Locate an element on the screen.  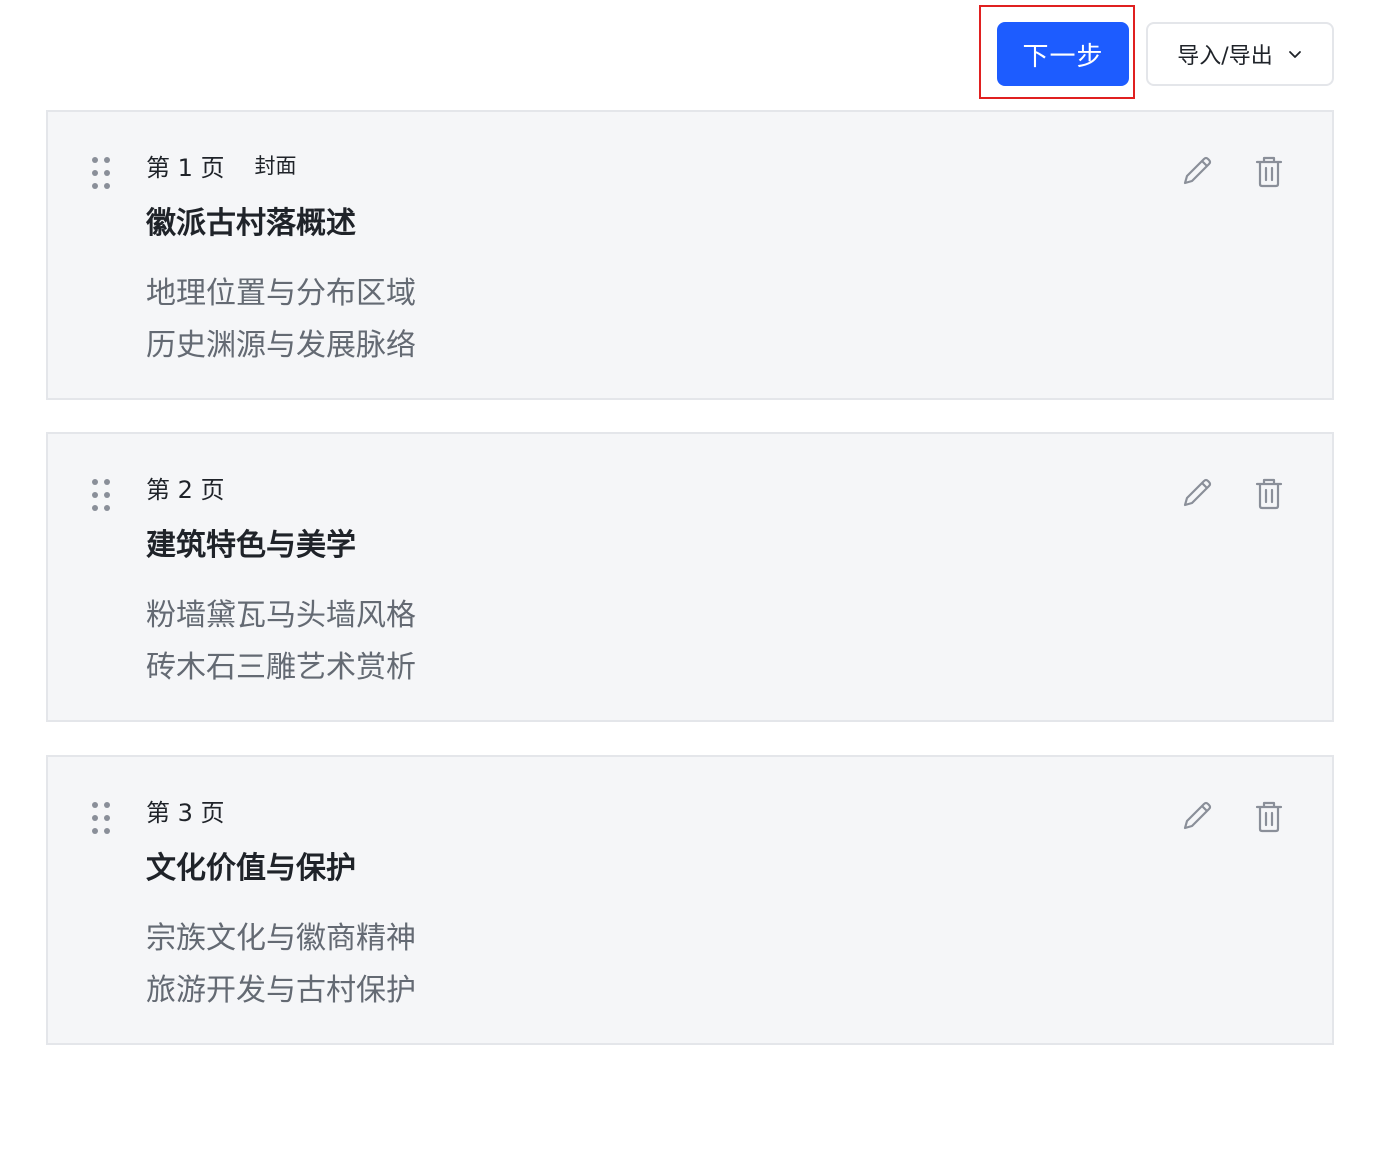
page-points: 宗族文化与徽商精神 旅游开发与古村保护 is located at coordinates (281, 965).